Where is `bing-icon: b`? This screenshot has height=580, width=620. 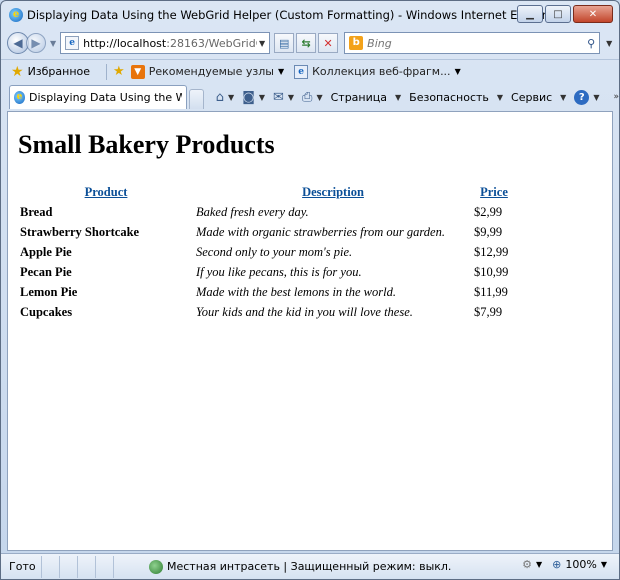 bing-icon: b is located at coordinates (356, 43).